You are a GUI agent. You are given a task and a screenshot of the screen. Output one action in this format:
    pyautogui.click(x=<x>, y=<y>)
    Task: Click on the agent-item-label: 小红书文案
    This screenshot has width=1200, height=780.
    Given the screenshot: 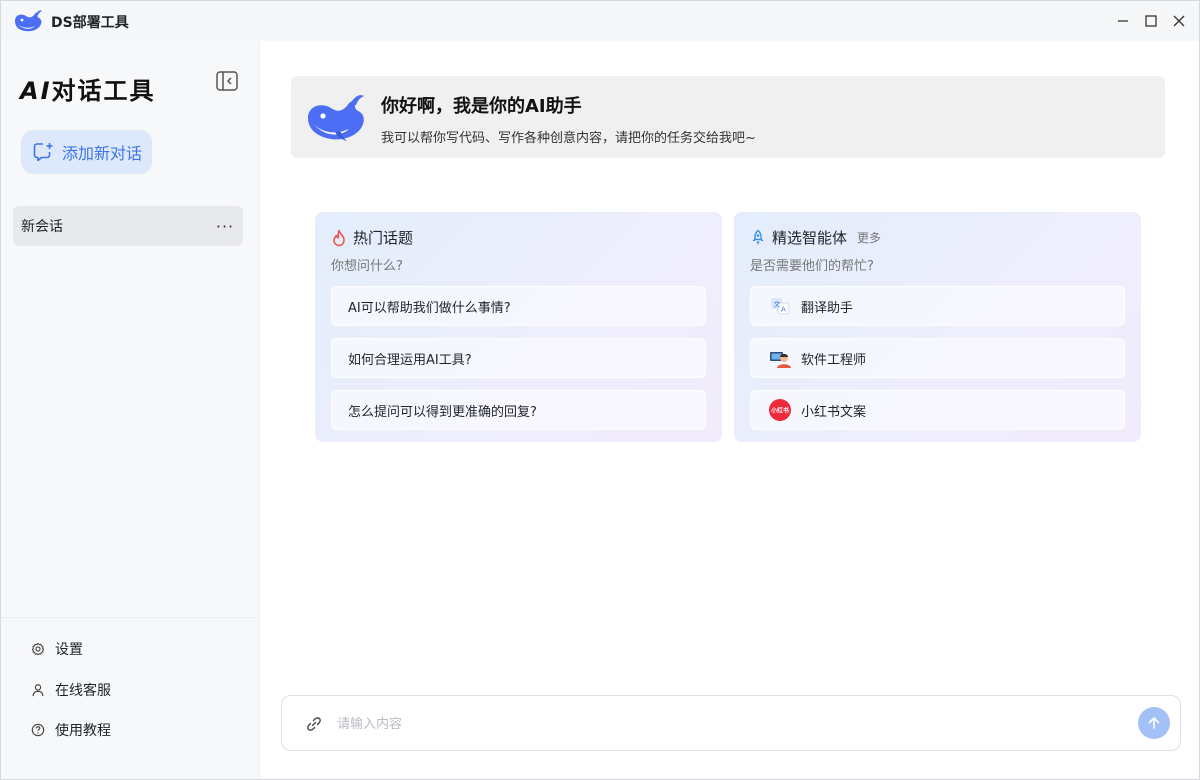 What is the action you would take?
    pyautogui.click(x=834, y=412)
    